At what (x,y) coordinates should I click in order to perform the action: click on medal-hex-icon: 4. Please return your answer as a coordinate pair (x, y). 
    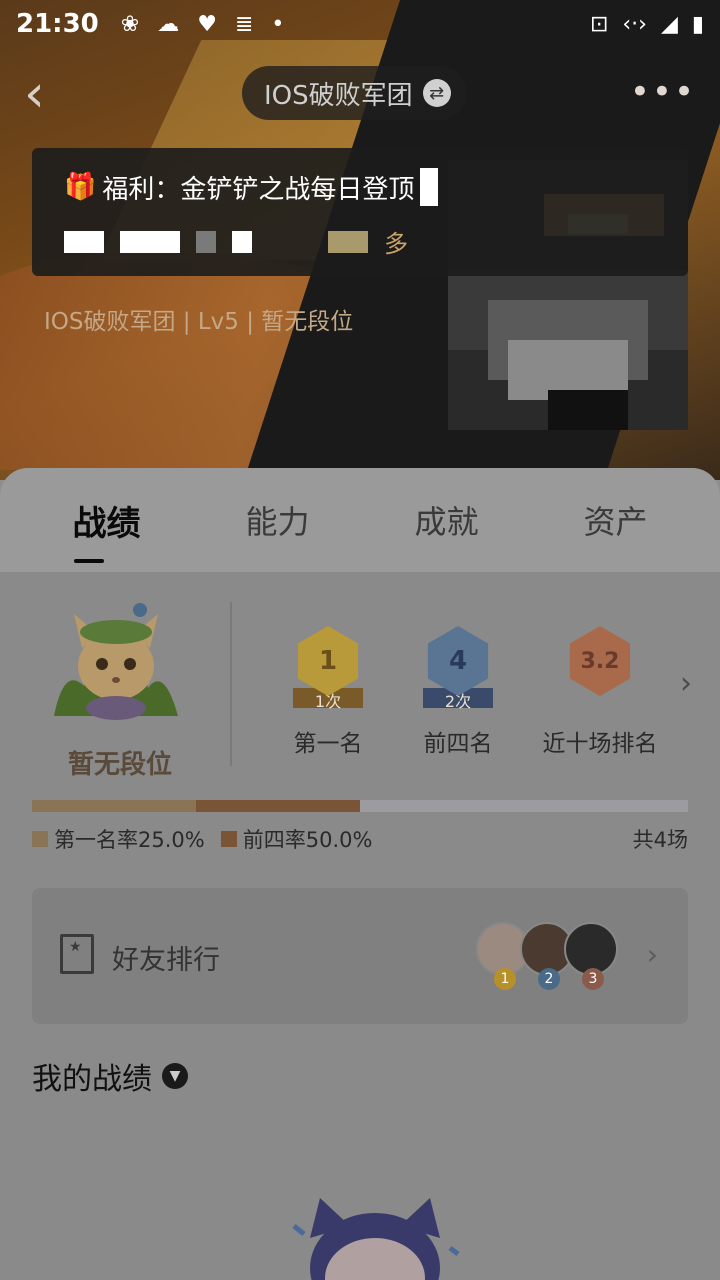
    Looking at the image, I should click on (458, 661).